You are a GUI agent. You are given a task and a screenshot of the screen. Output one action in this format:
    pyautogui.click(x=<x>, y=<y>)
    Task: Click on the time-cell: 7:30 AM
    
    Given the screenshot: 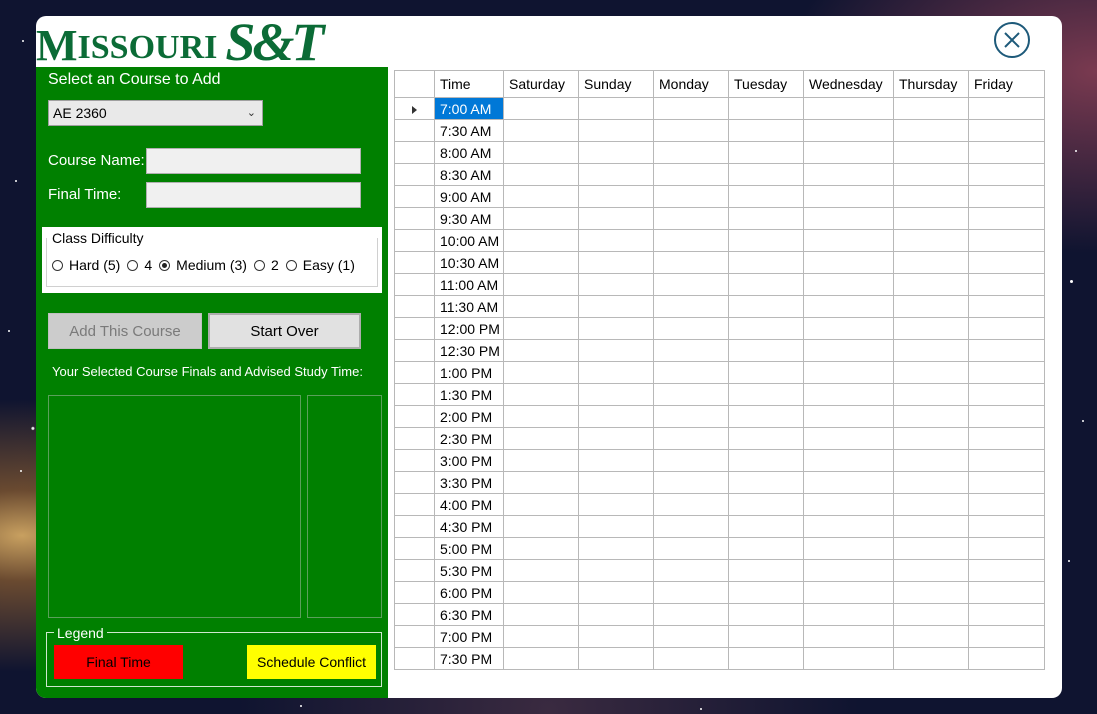 What is the action you would take?
    pyautogui.click(x=469, y=130)
    